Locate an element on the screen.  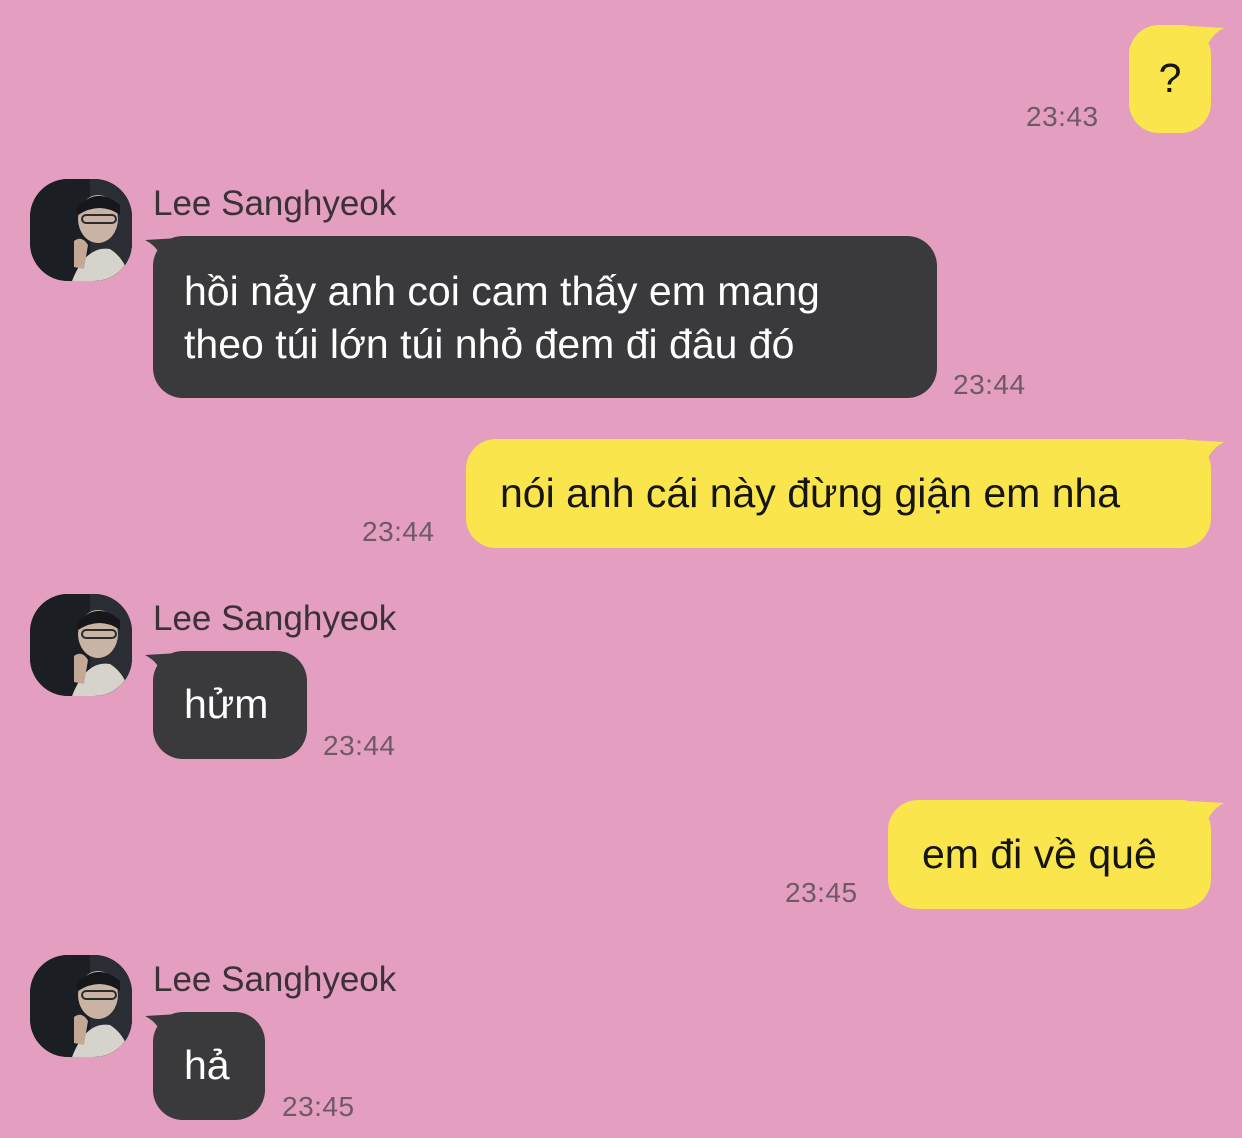
message-text: ? is located at coordinates (1170, 78).